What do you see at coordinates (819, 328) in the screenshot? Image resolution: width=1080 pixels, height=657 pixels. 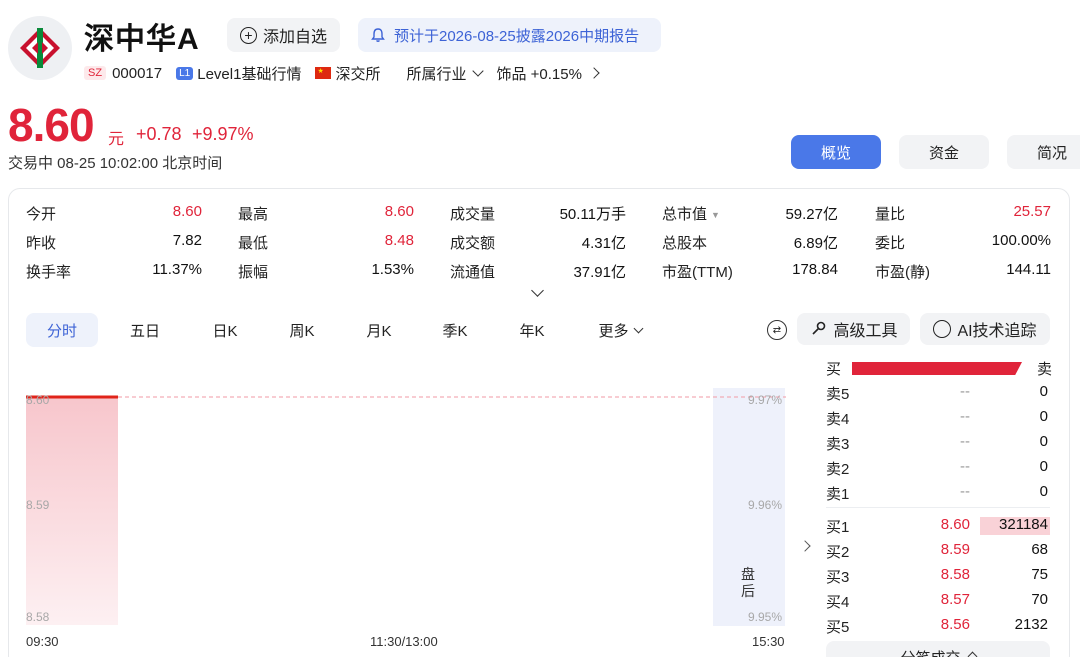 I see `tools-icon` at bounding box center [819, 328].